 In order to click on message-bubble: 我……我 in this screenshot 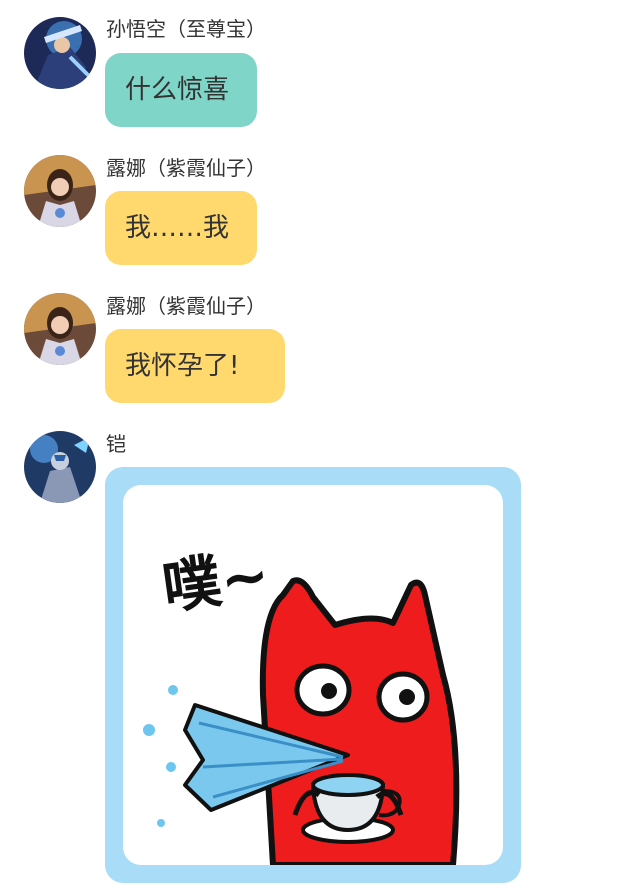, I will do `click(181, 228)`.